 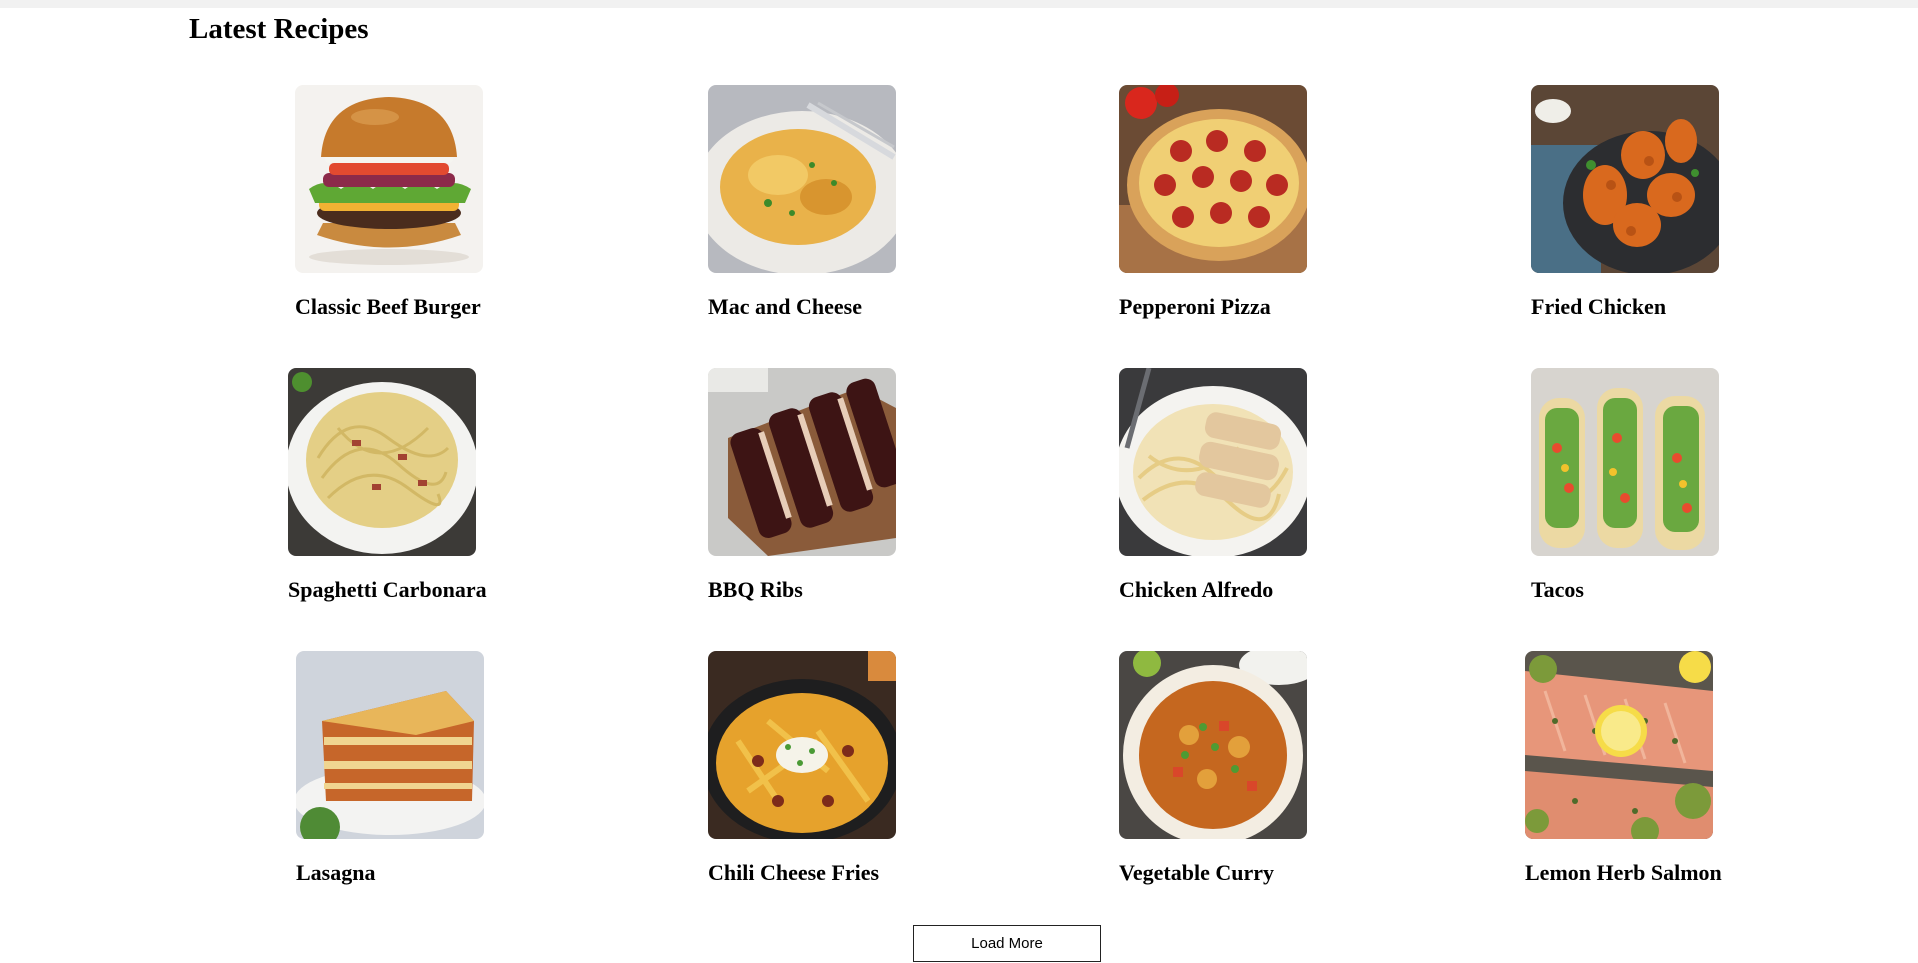 I want to click on recipe-title: Mac and Cheese, so click(x=785, y=307).